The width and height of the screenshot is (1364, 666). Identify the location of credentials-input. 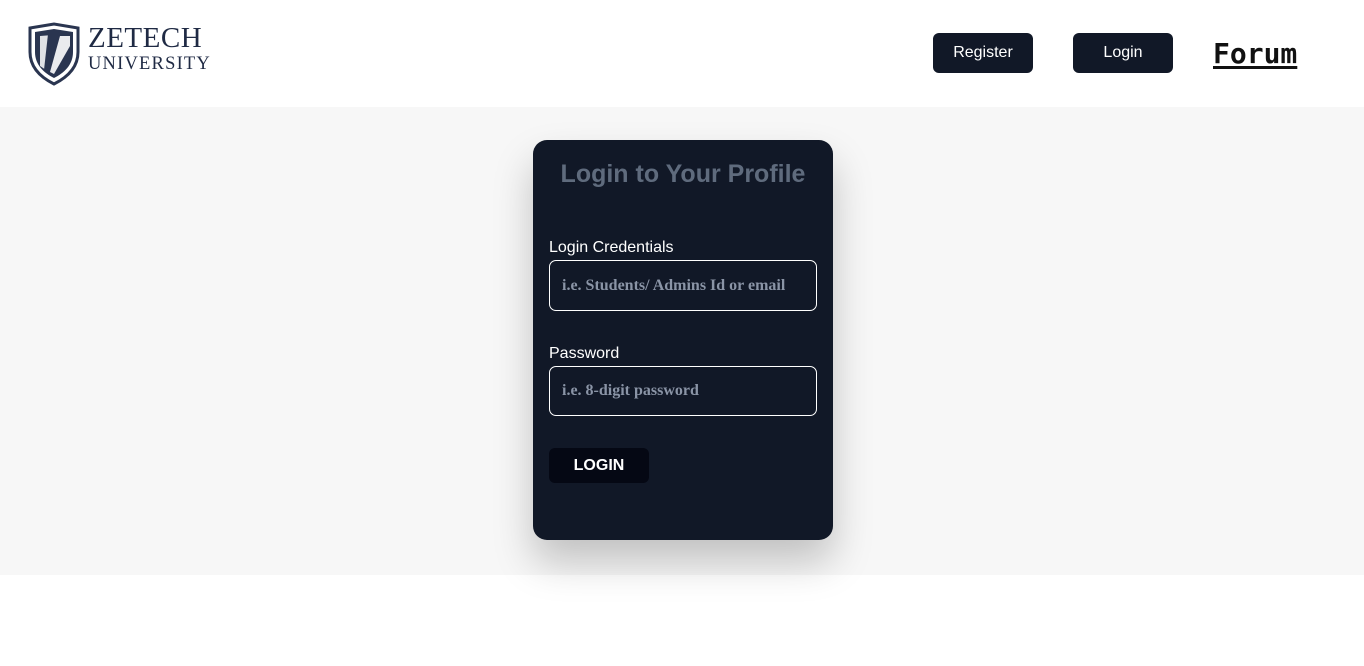
(683, 285).